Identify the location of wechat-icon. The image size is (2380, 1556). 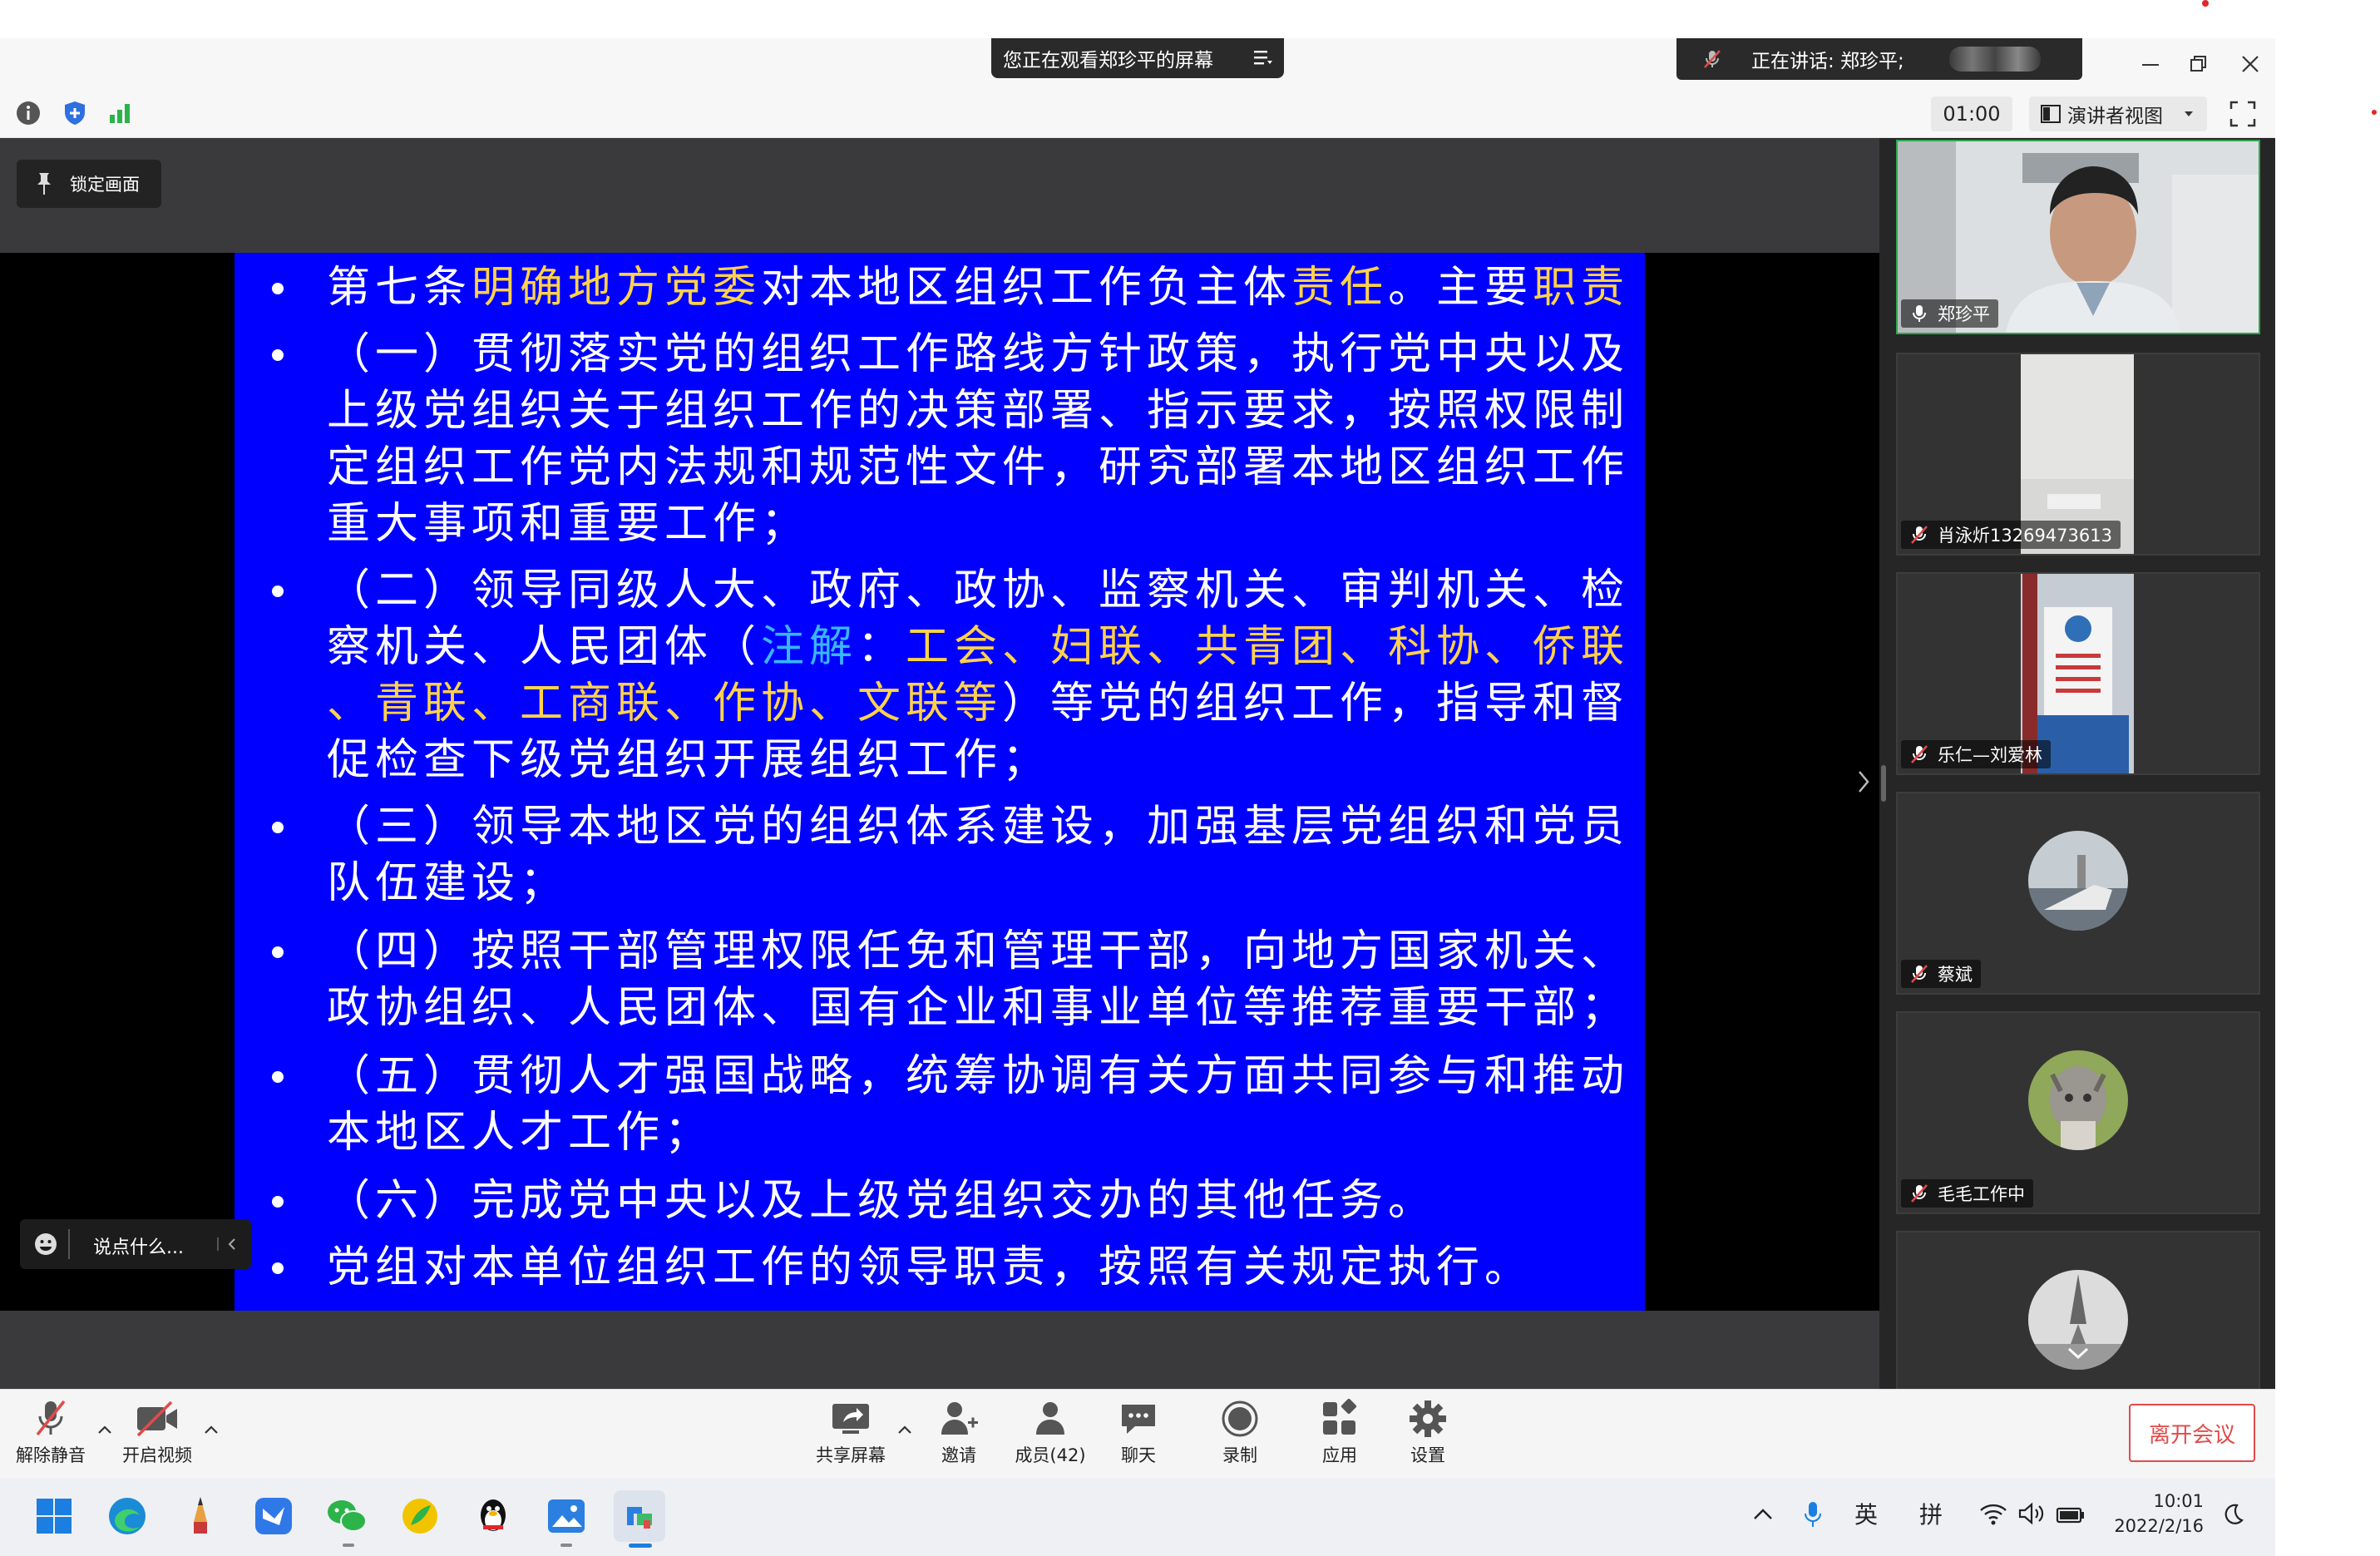
(347, 1516).